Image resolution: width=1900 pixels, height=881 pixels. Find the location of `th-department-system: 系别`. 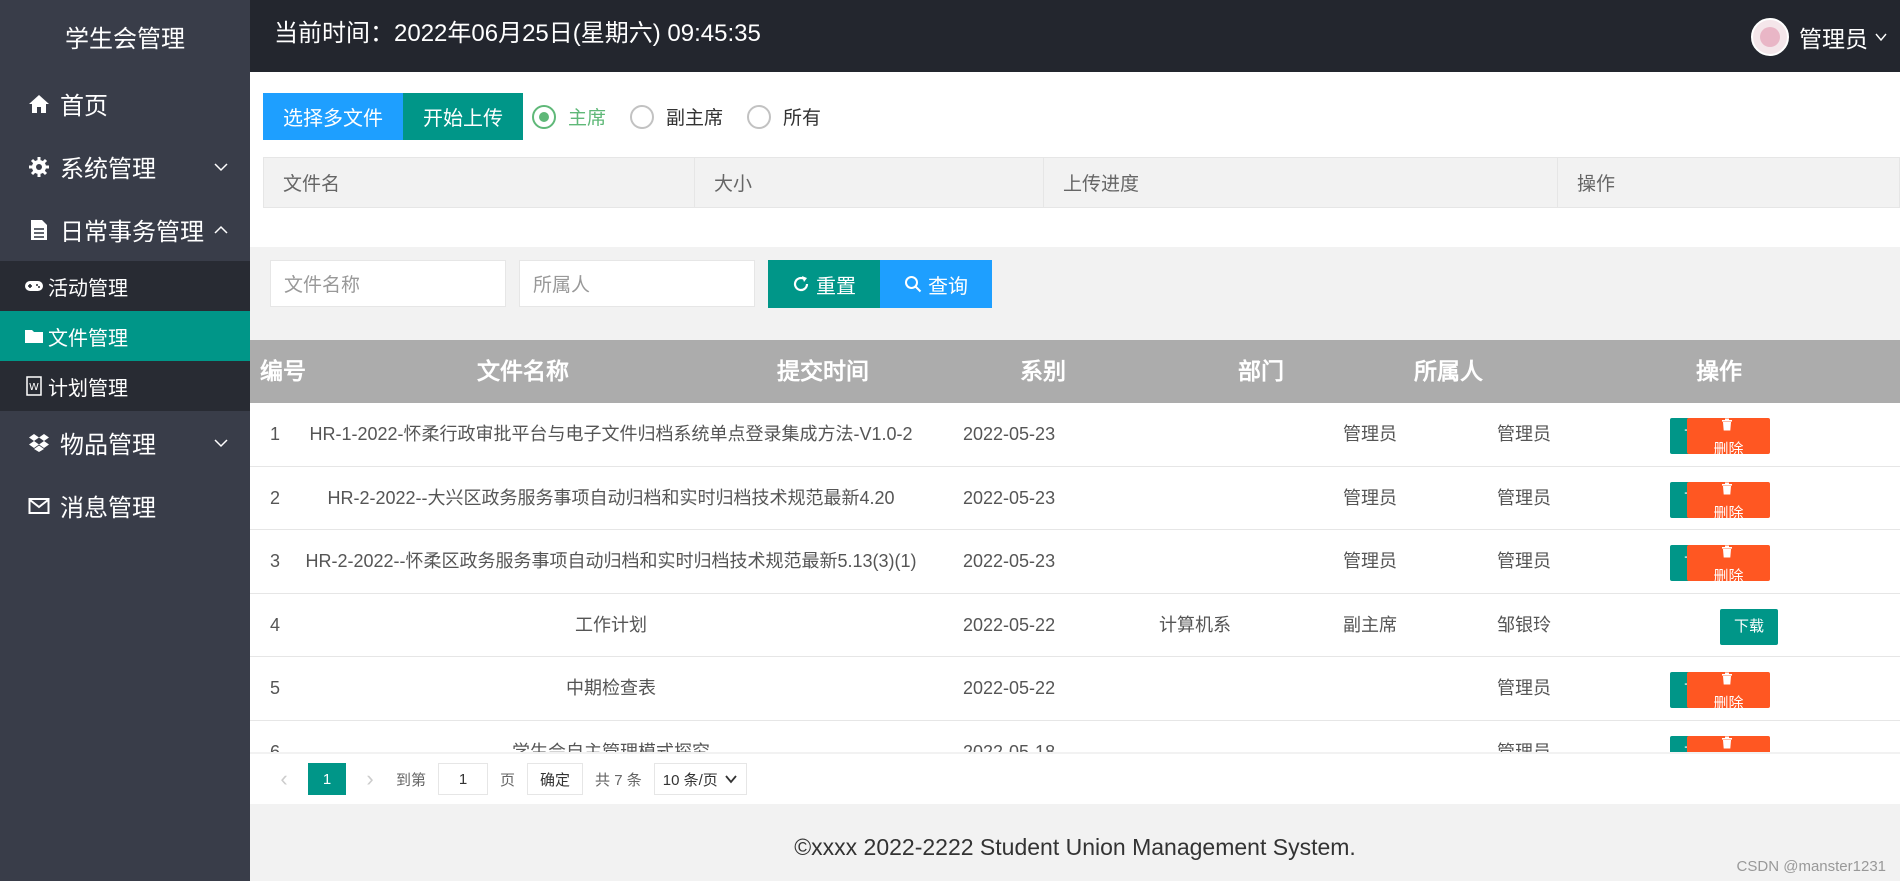

th-department-system: 系别 is located at coordinates (1043, 371).